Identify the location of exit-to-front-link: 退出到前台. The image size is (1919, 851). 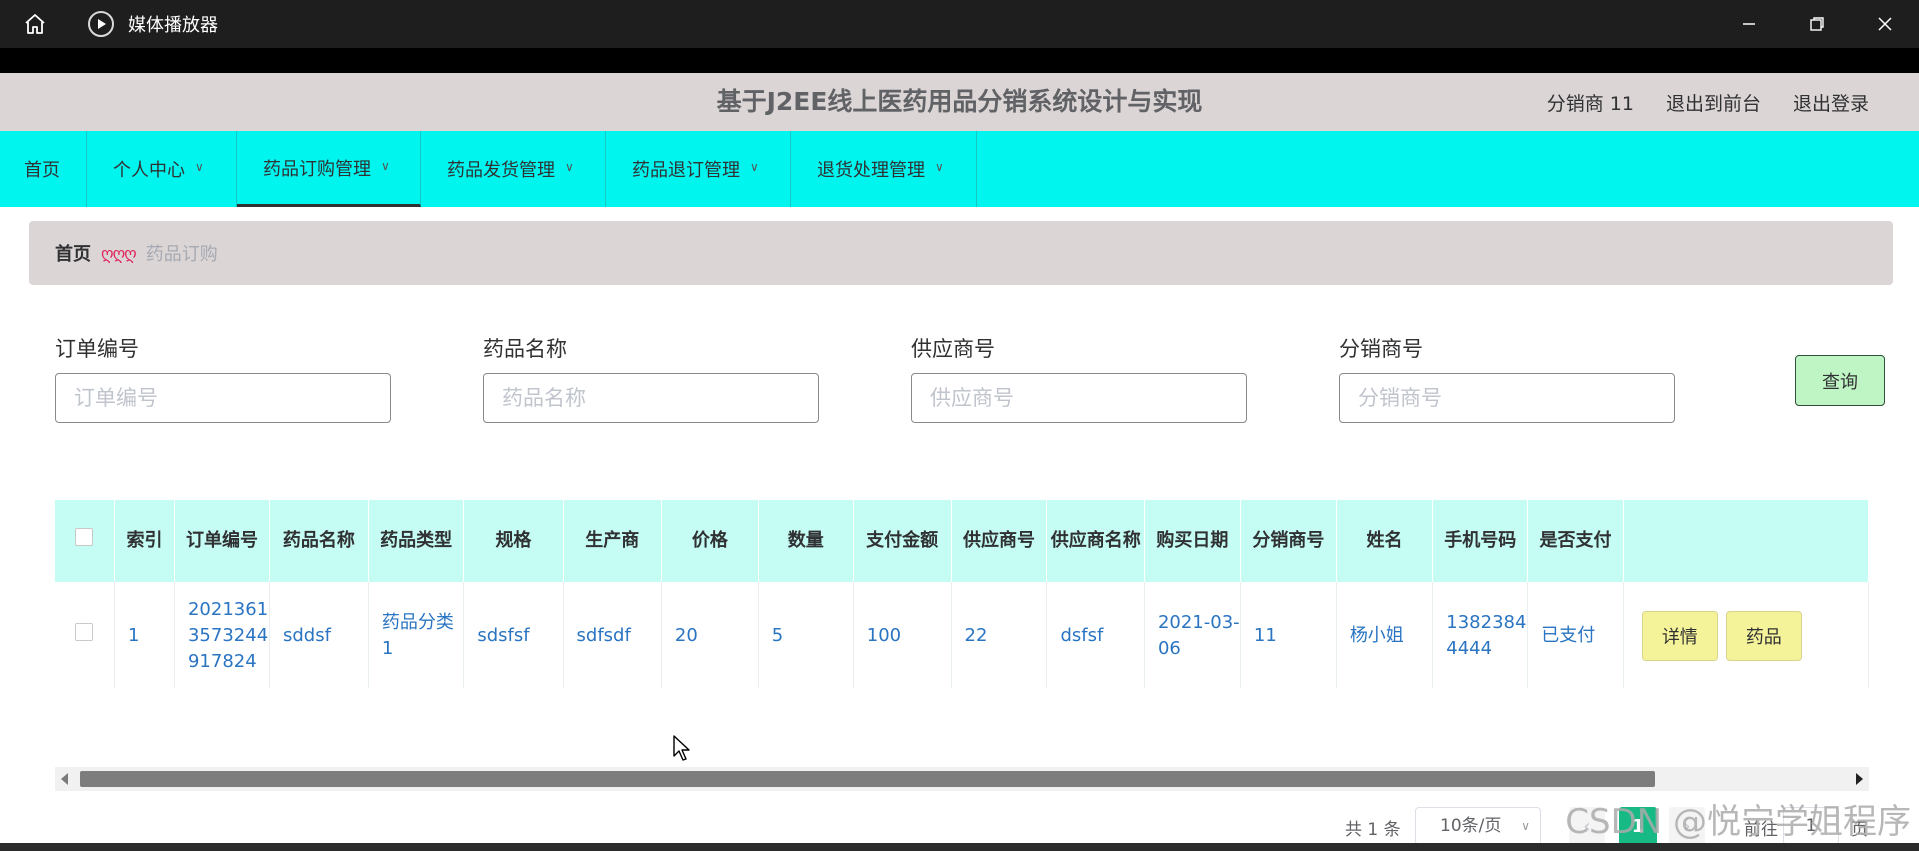
(1713, 102).